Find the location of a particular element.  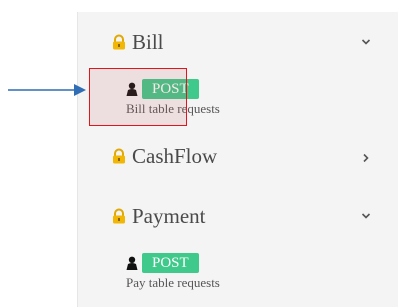

arrow-right-icon is located at coordinates (47, 90).